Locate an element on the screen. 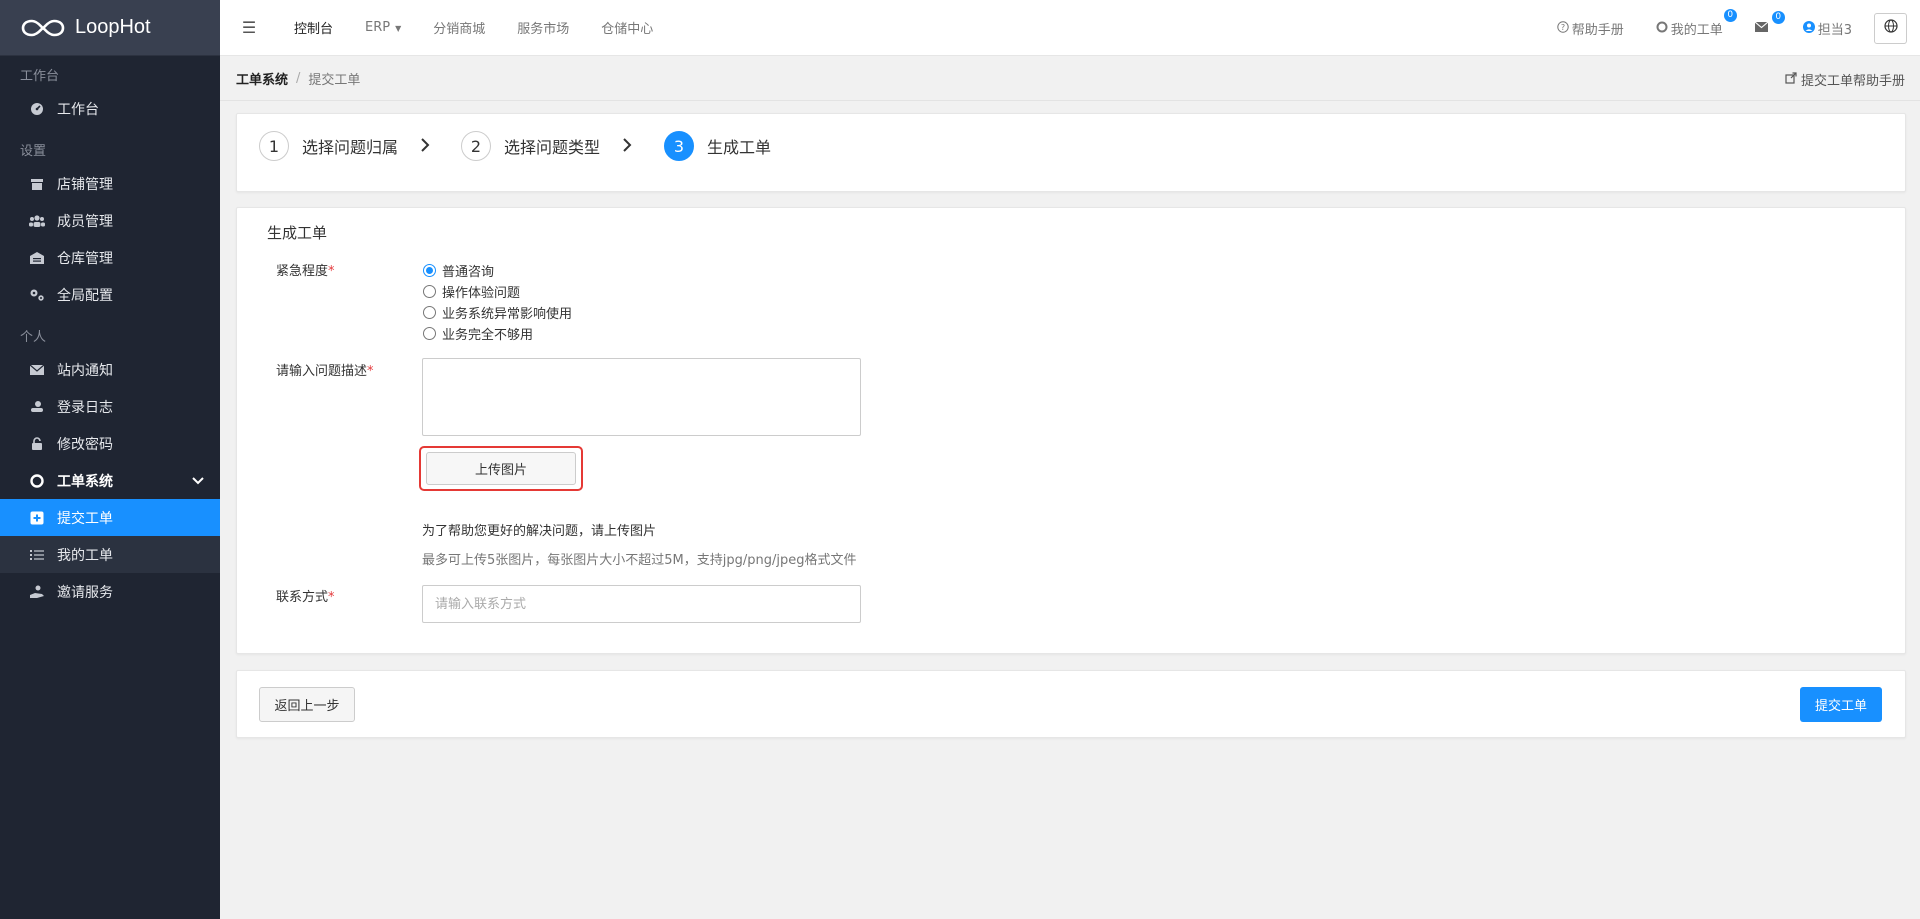 This screenshot has width=1920, height=919. urgency-option: 普通咨询 is located at coordinates (458, 270).